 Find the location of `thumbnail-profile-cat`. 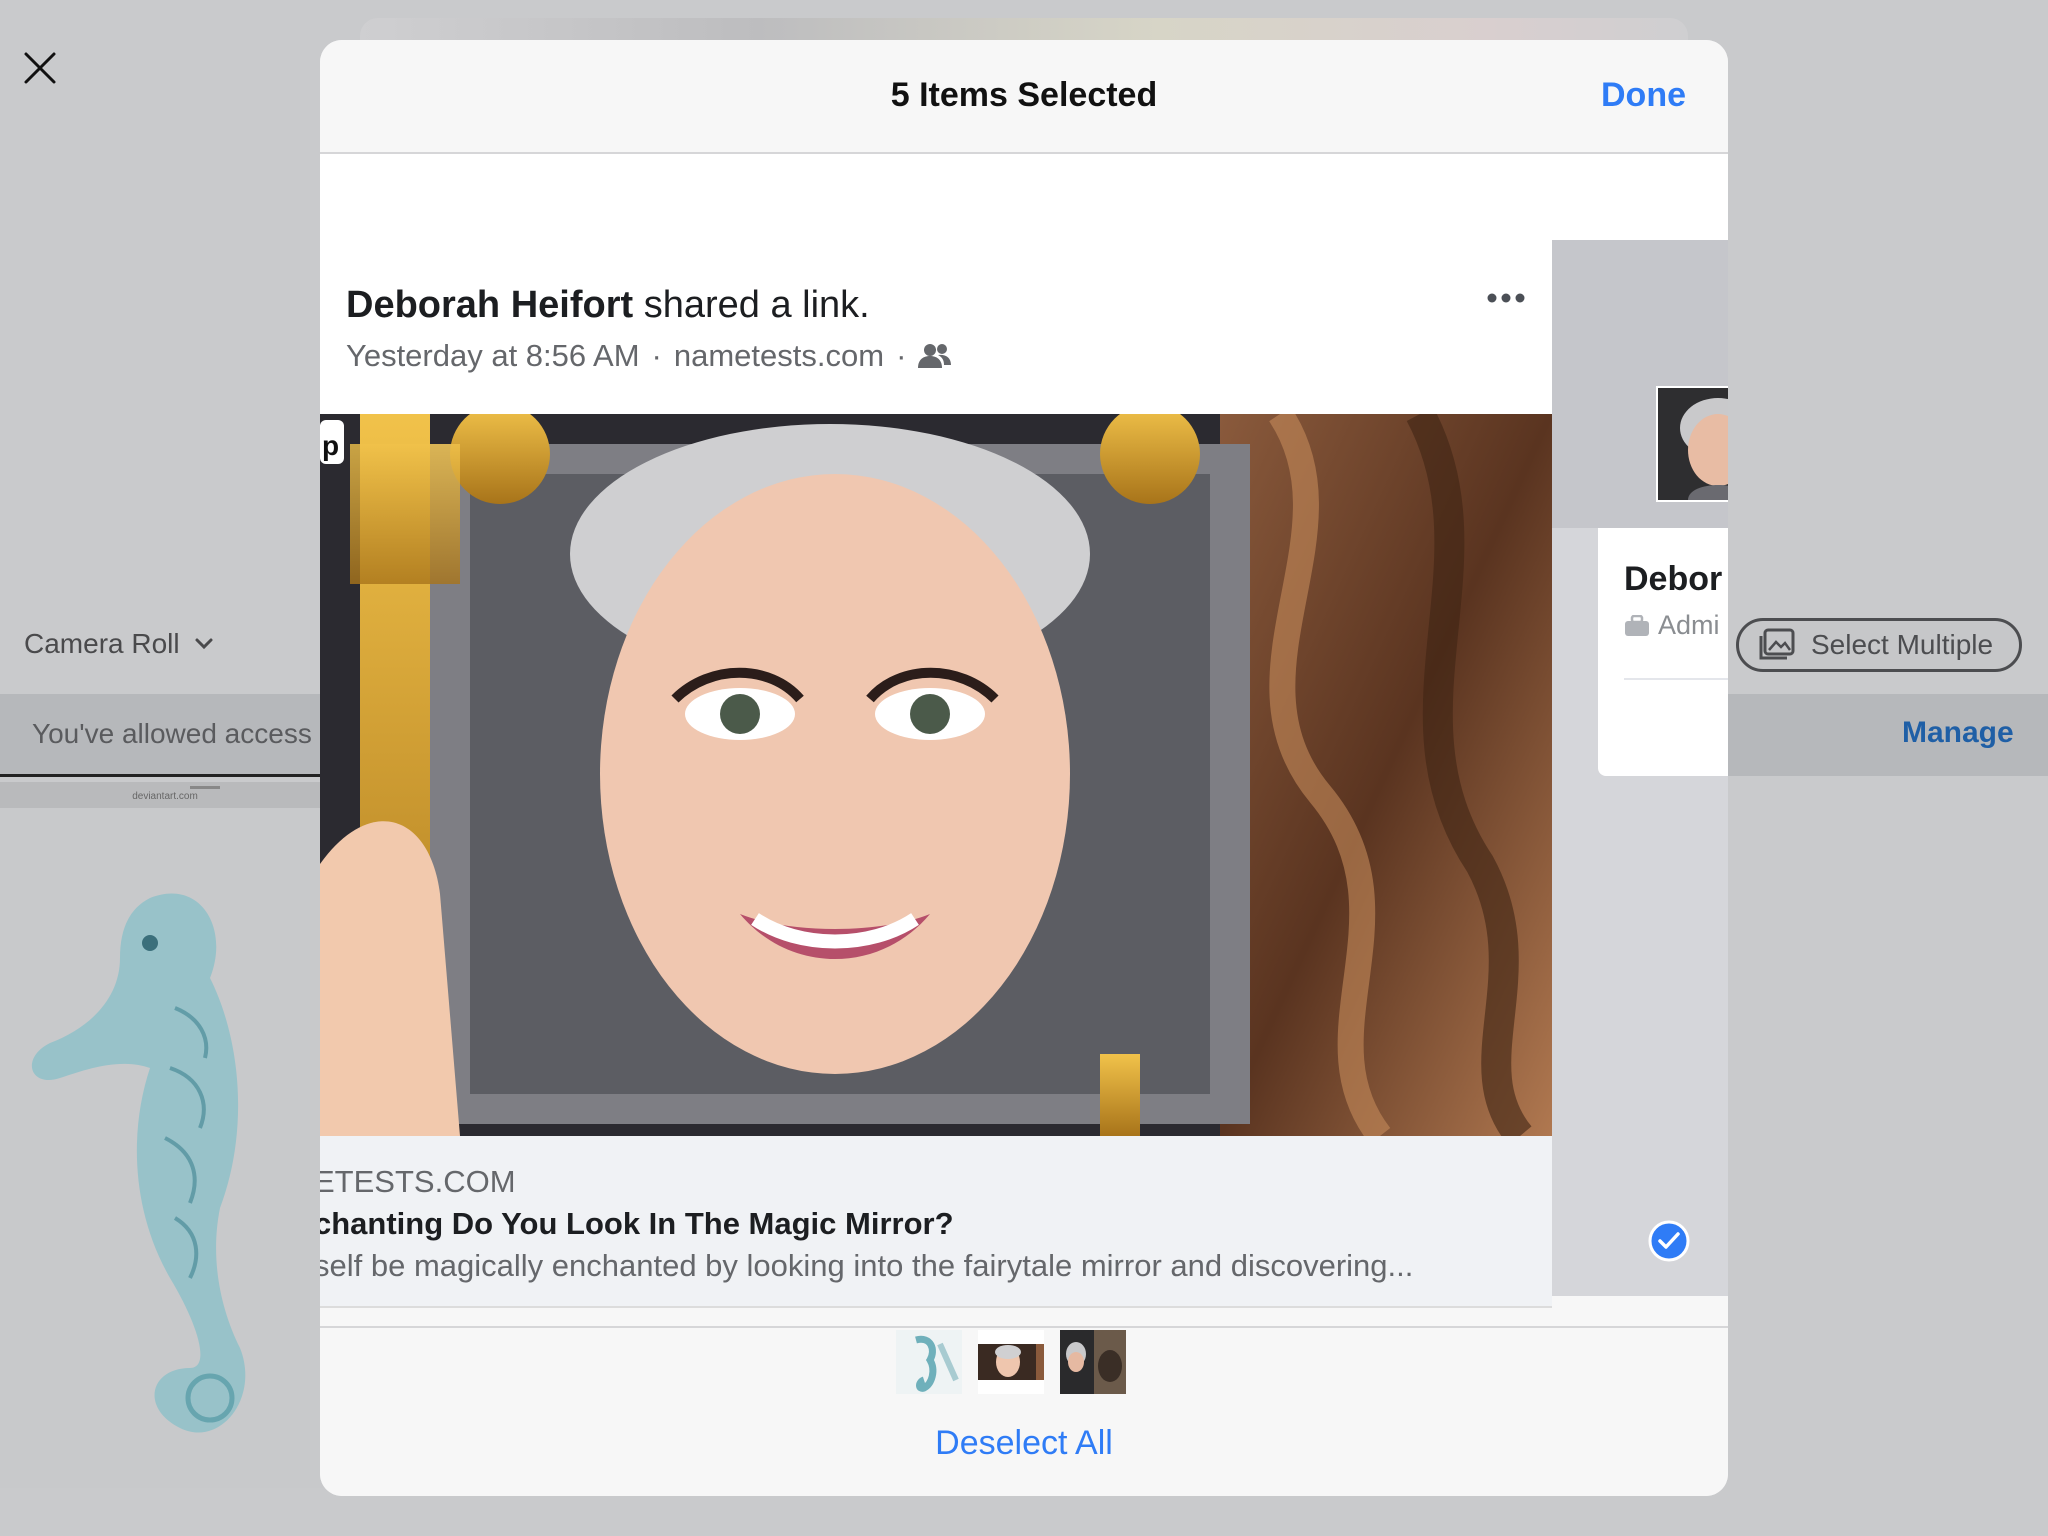

thumbnail-profile-cat is located at coordinates (1093, 1362).